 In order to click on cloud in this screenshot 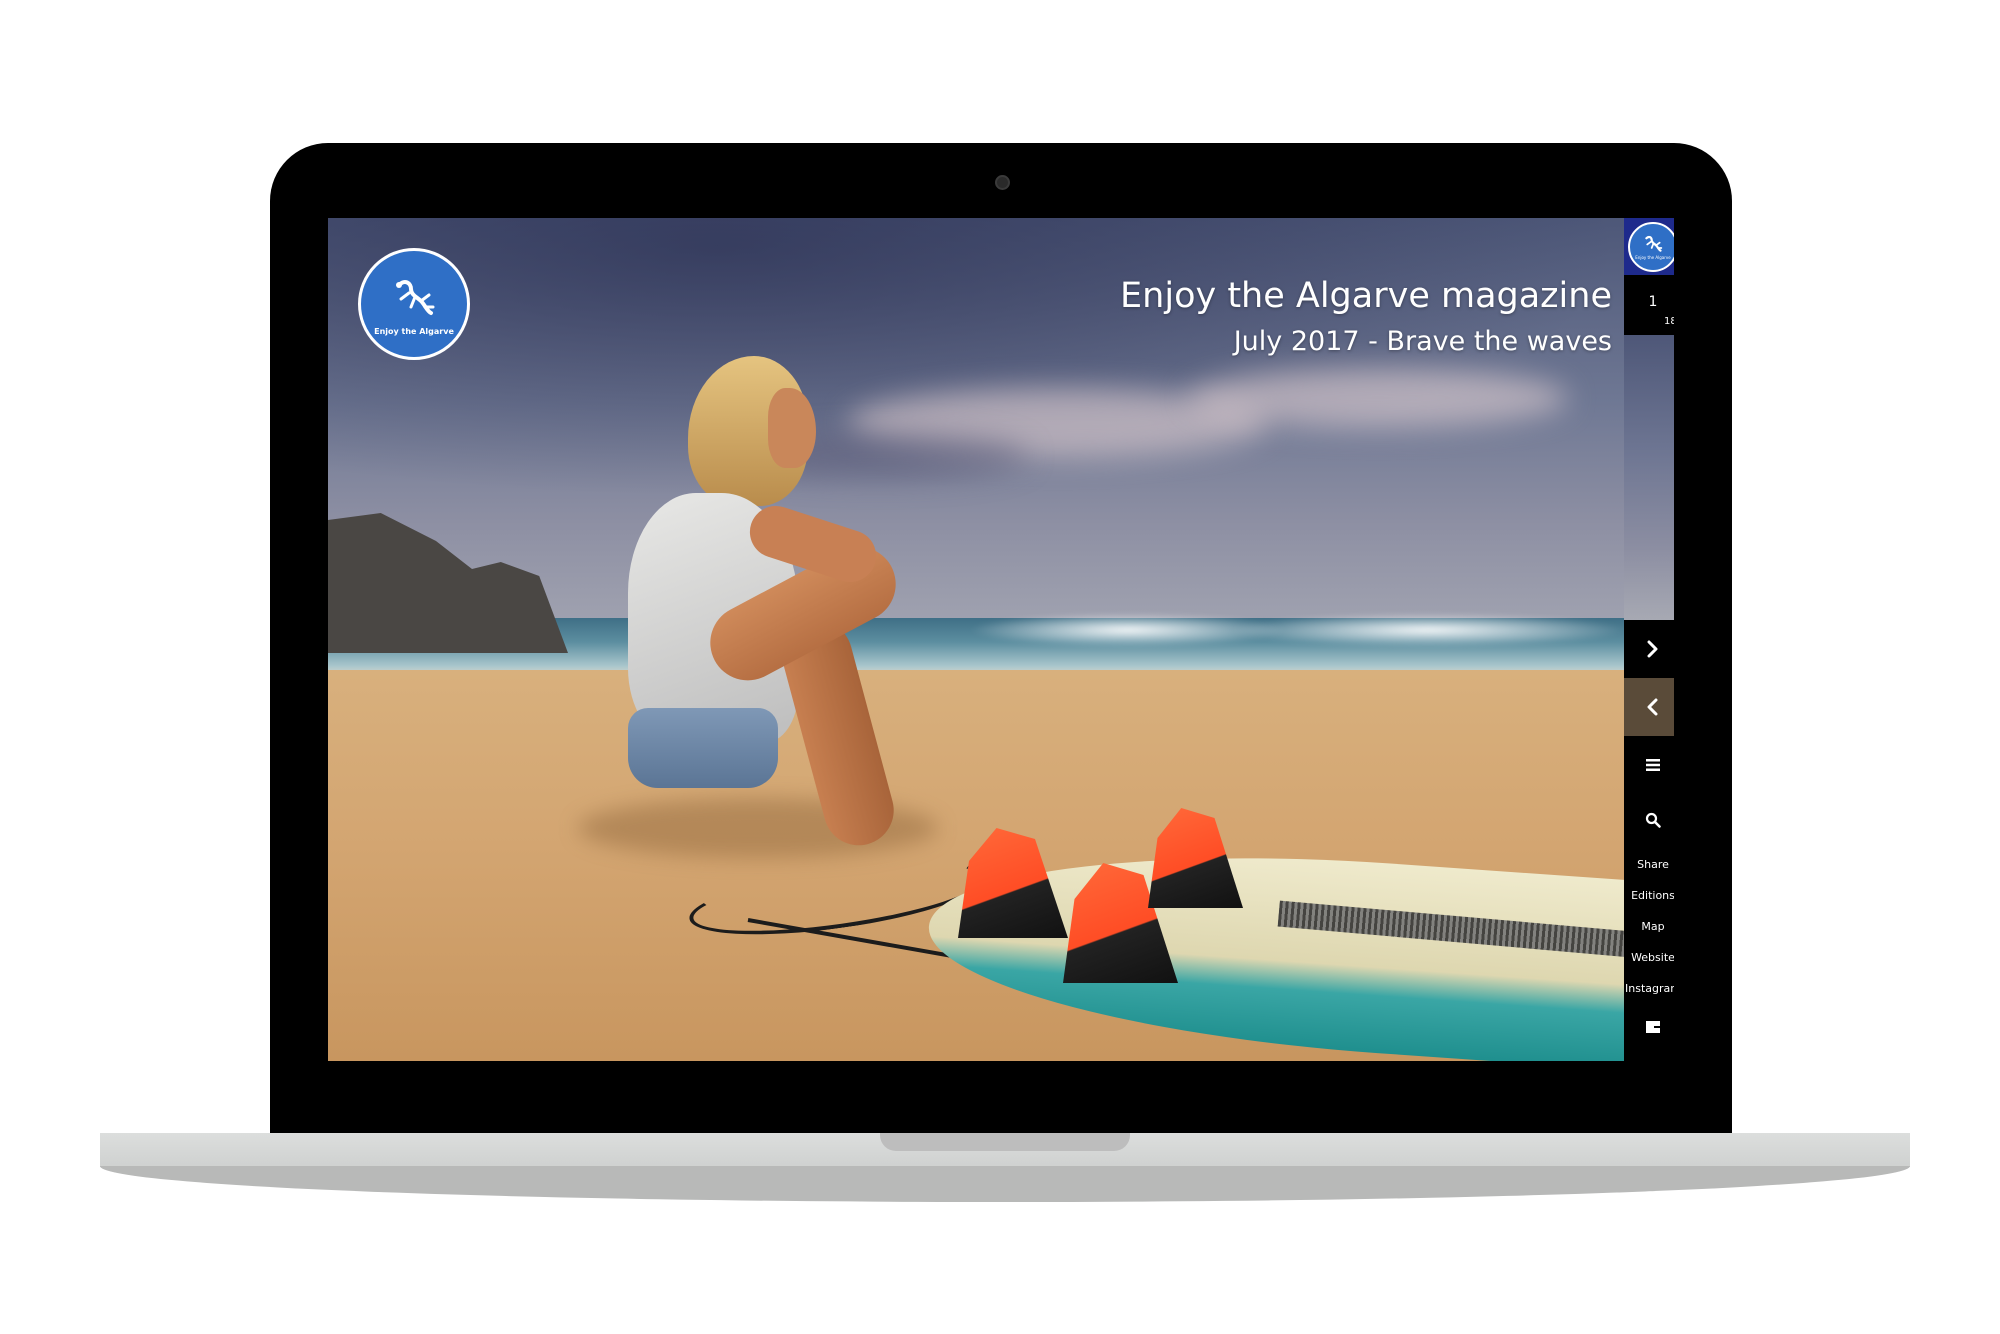, I will do `click(1378, 398)`.